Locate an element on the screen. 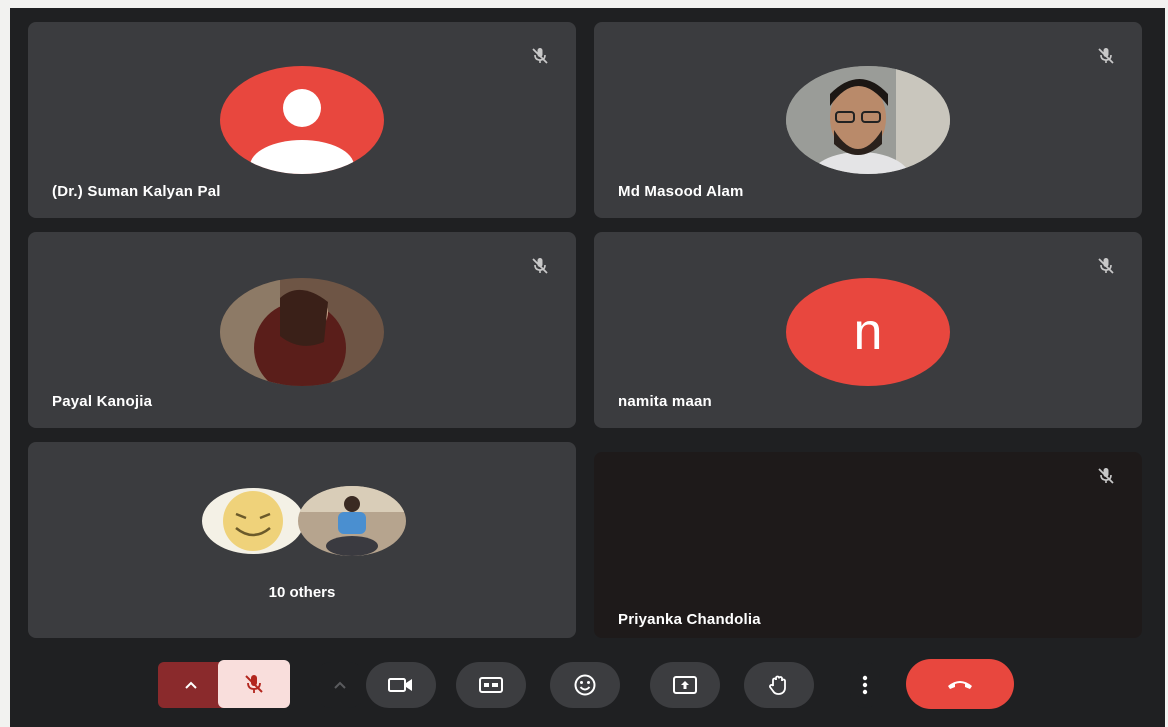  participant-name: Payal Kanojia is located at coordinates (102, 401).